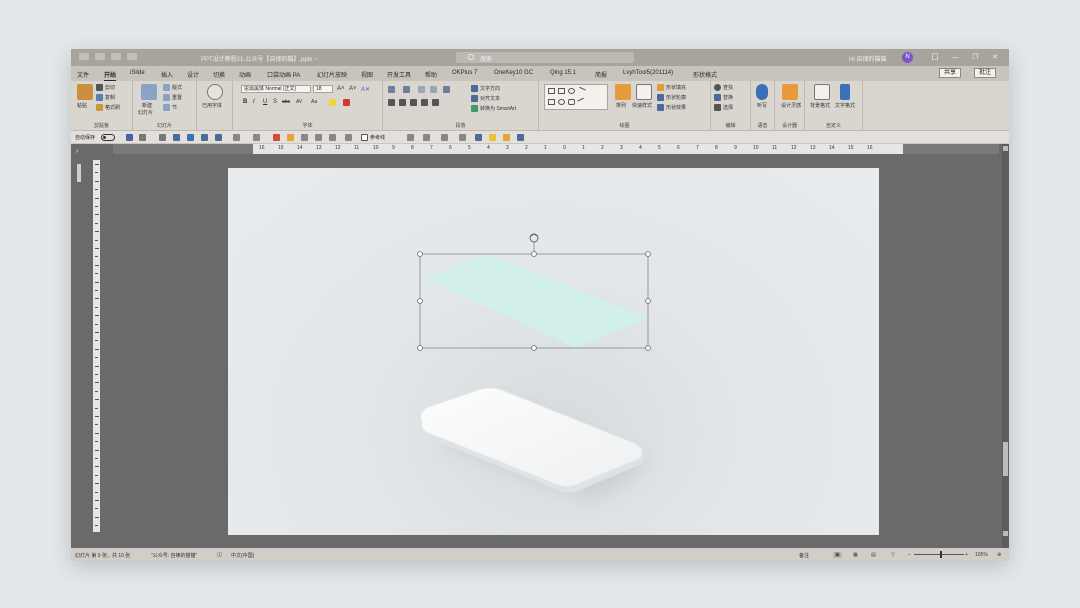 This screenshot has width=1080, height=608. What do you see at coordinates (444, 137) in the screenshot?
I see `text-box-icon` at bounding box center [444, 137].